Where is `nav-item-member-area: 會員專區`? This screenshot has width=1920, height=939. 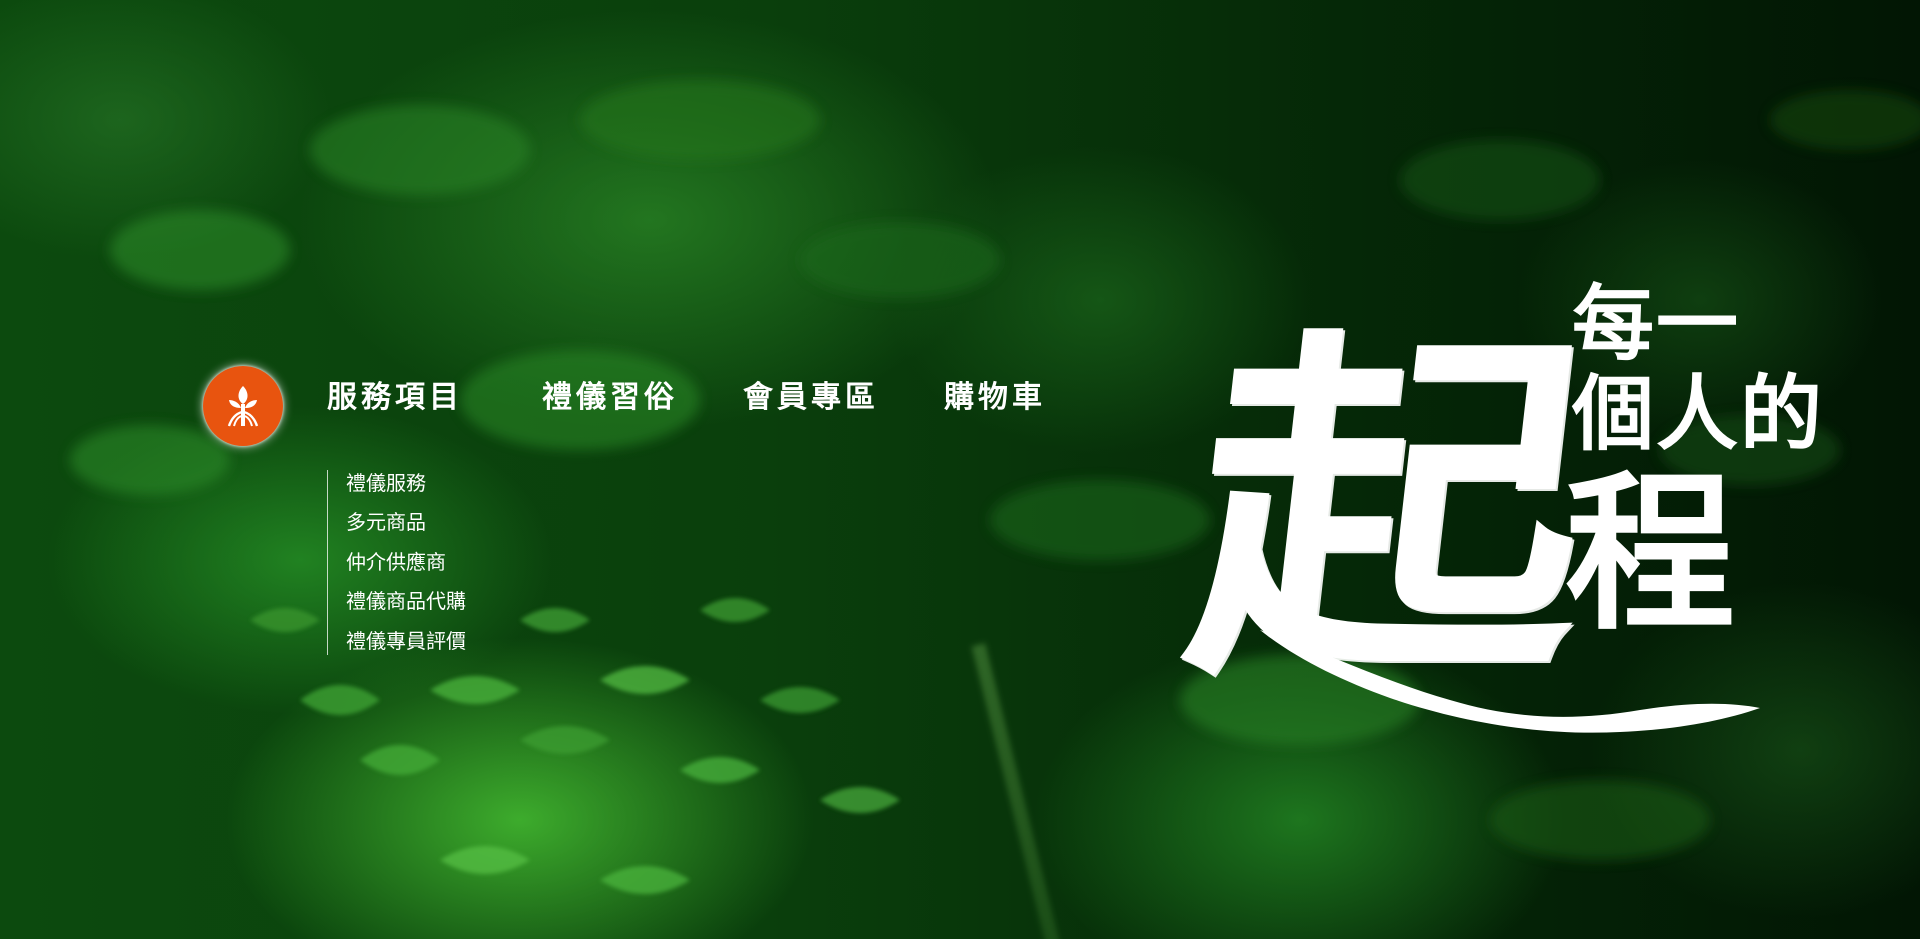 nav-item-member-area: 會員專區 is located at coordinates (811, 398).